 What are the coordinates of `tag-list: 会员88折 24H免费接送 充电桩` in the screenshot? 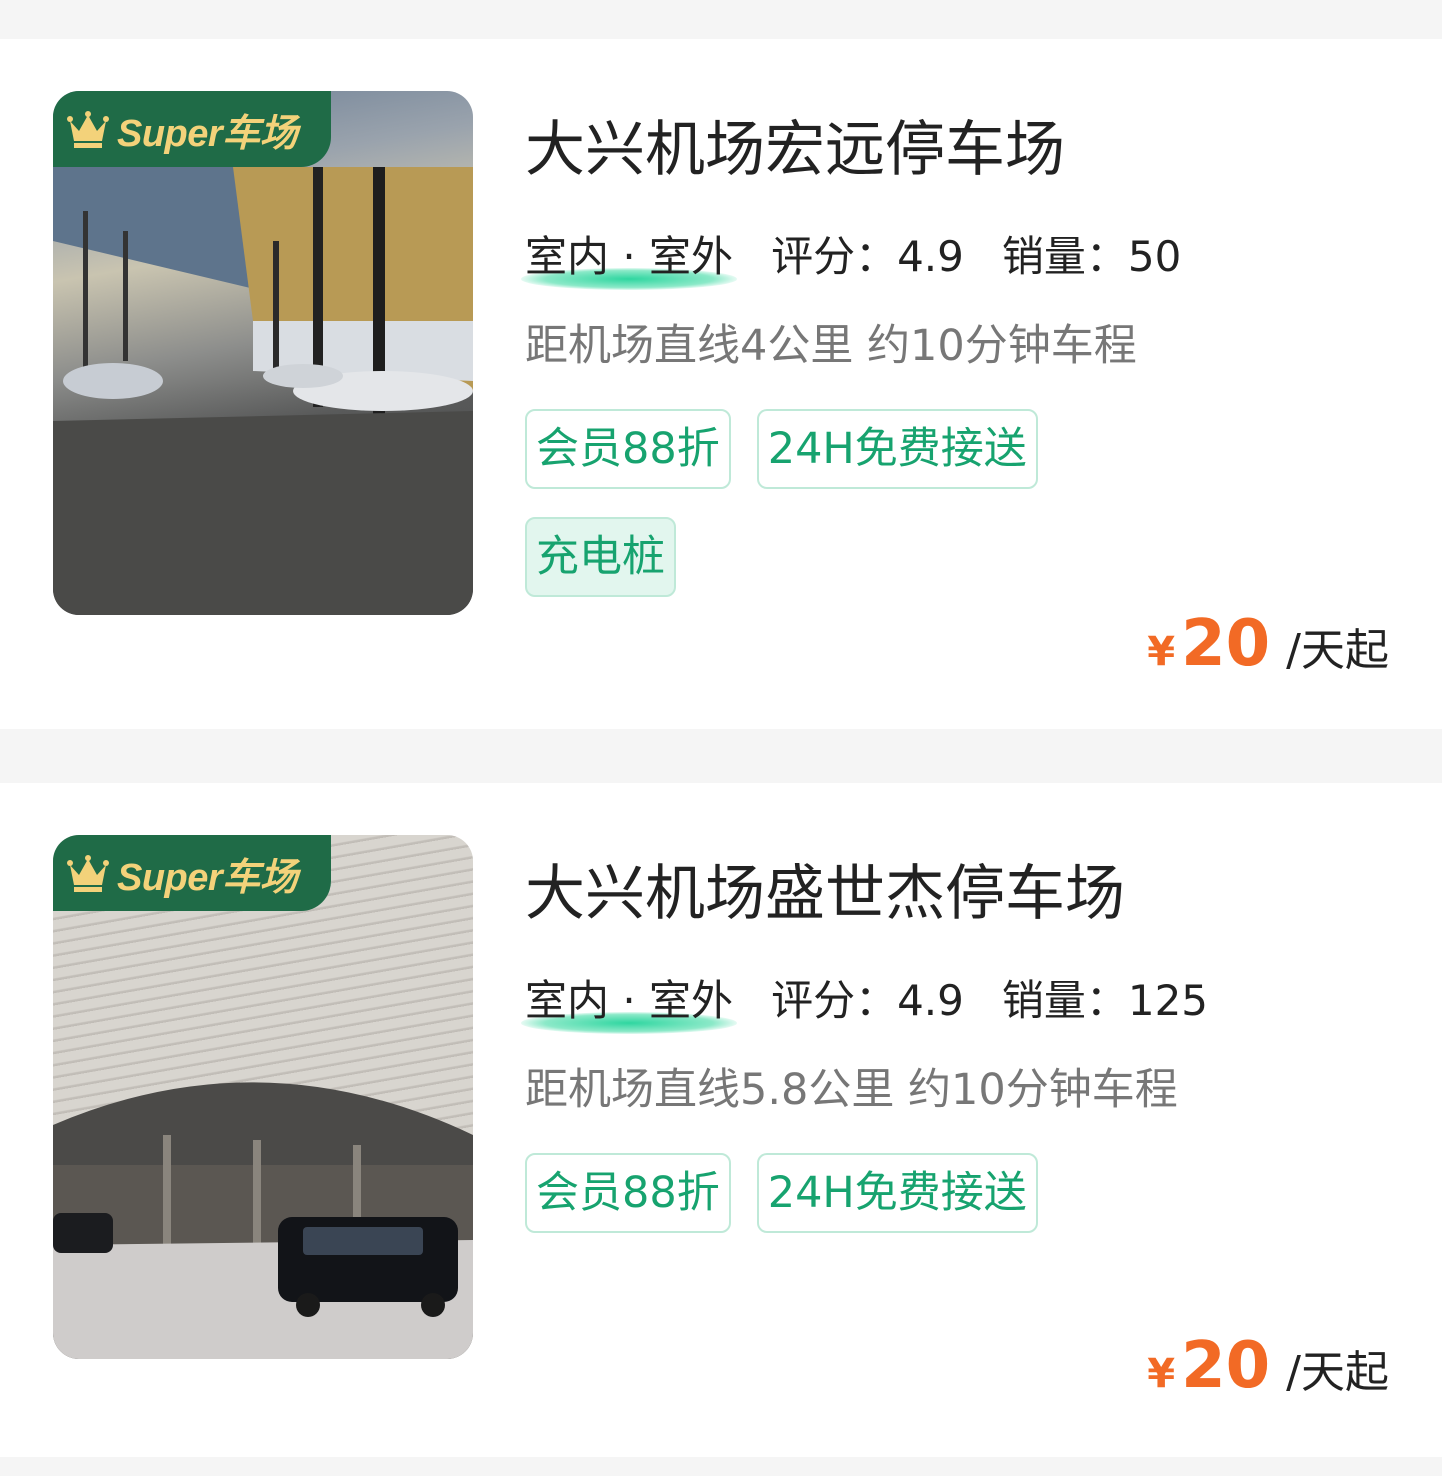 It's located at (805, 517).